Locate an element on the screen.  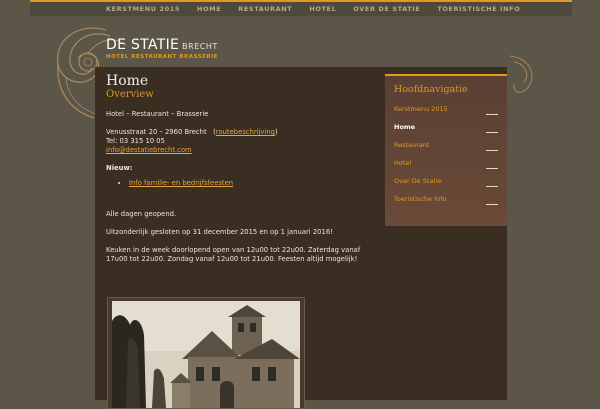
open-text: Alle dagen geopend. is located at coordinates (141, 214).